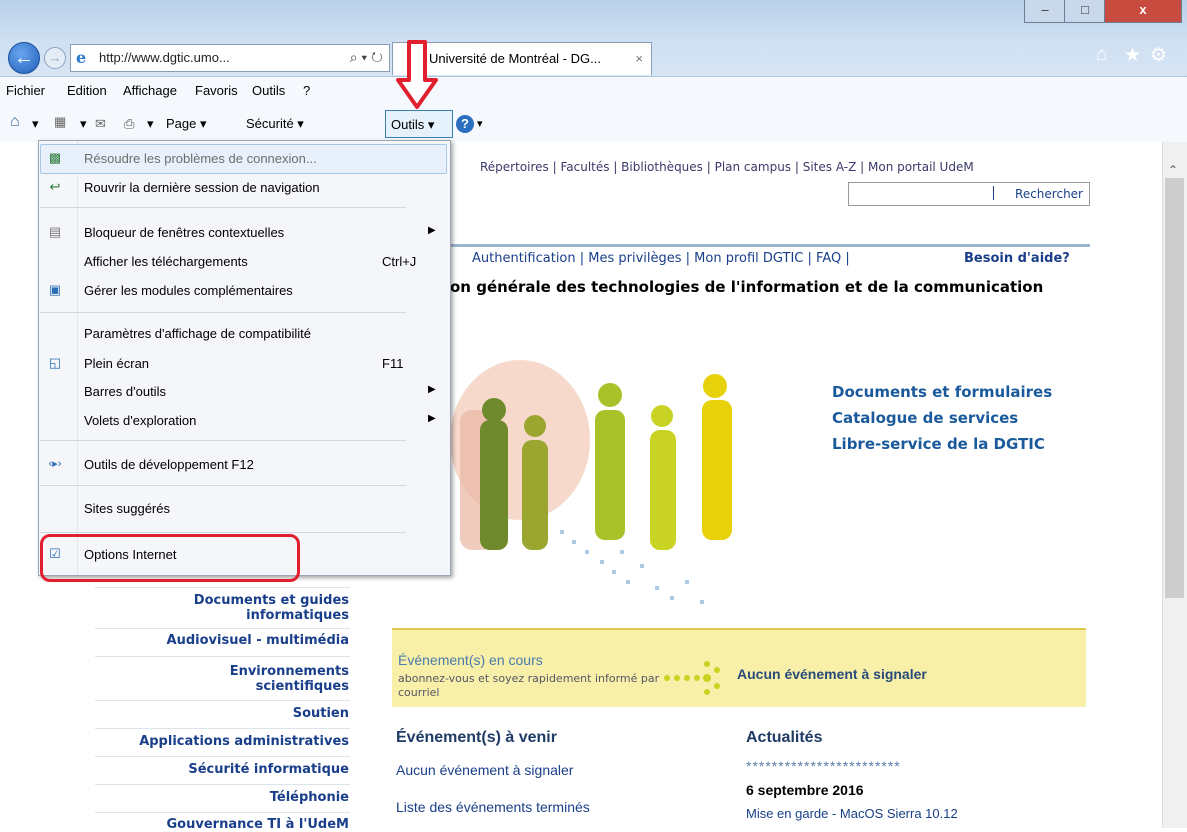 This screenshot has height=832, width=1187. I want to click on red-down-arrow-icon, so click(417, 74).